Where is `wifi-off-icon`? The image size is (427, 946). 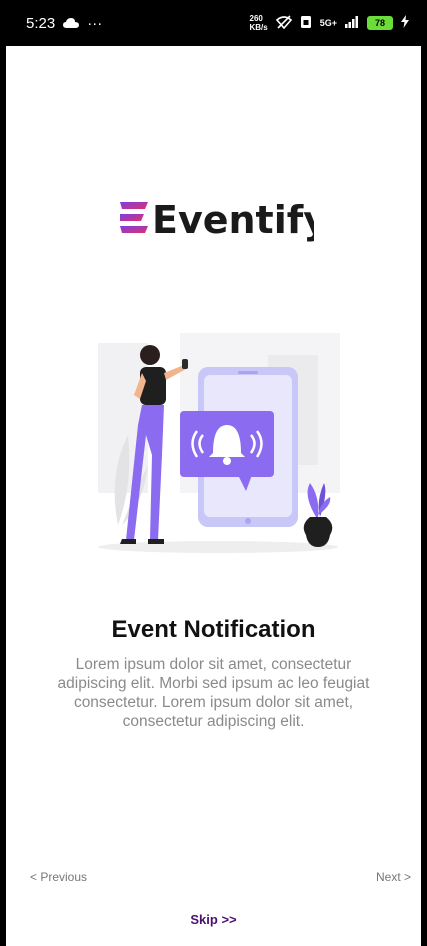
wifi-off-icon is located at coordinates (283, 23).